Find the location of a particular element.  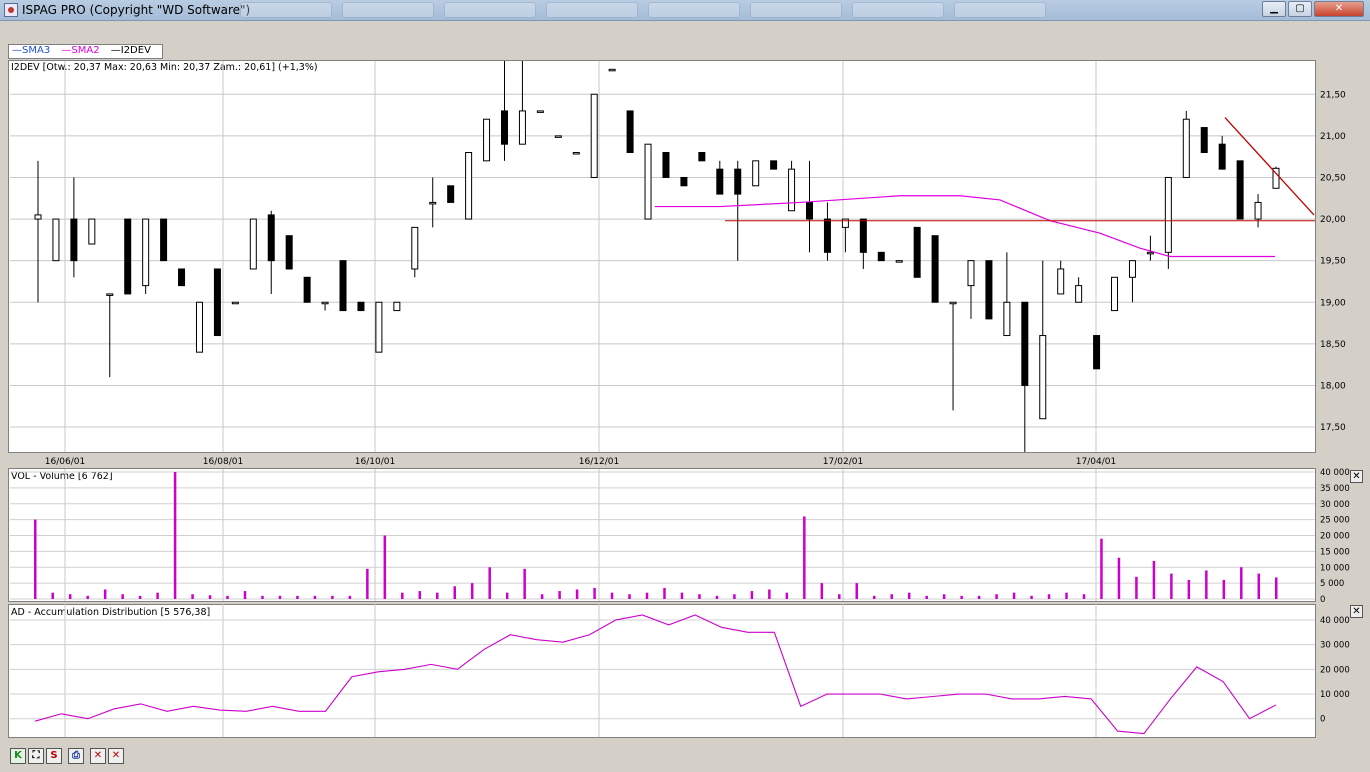

legend-item-sma3: —SMA3 is located at coordinates (33, 50).